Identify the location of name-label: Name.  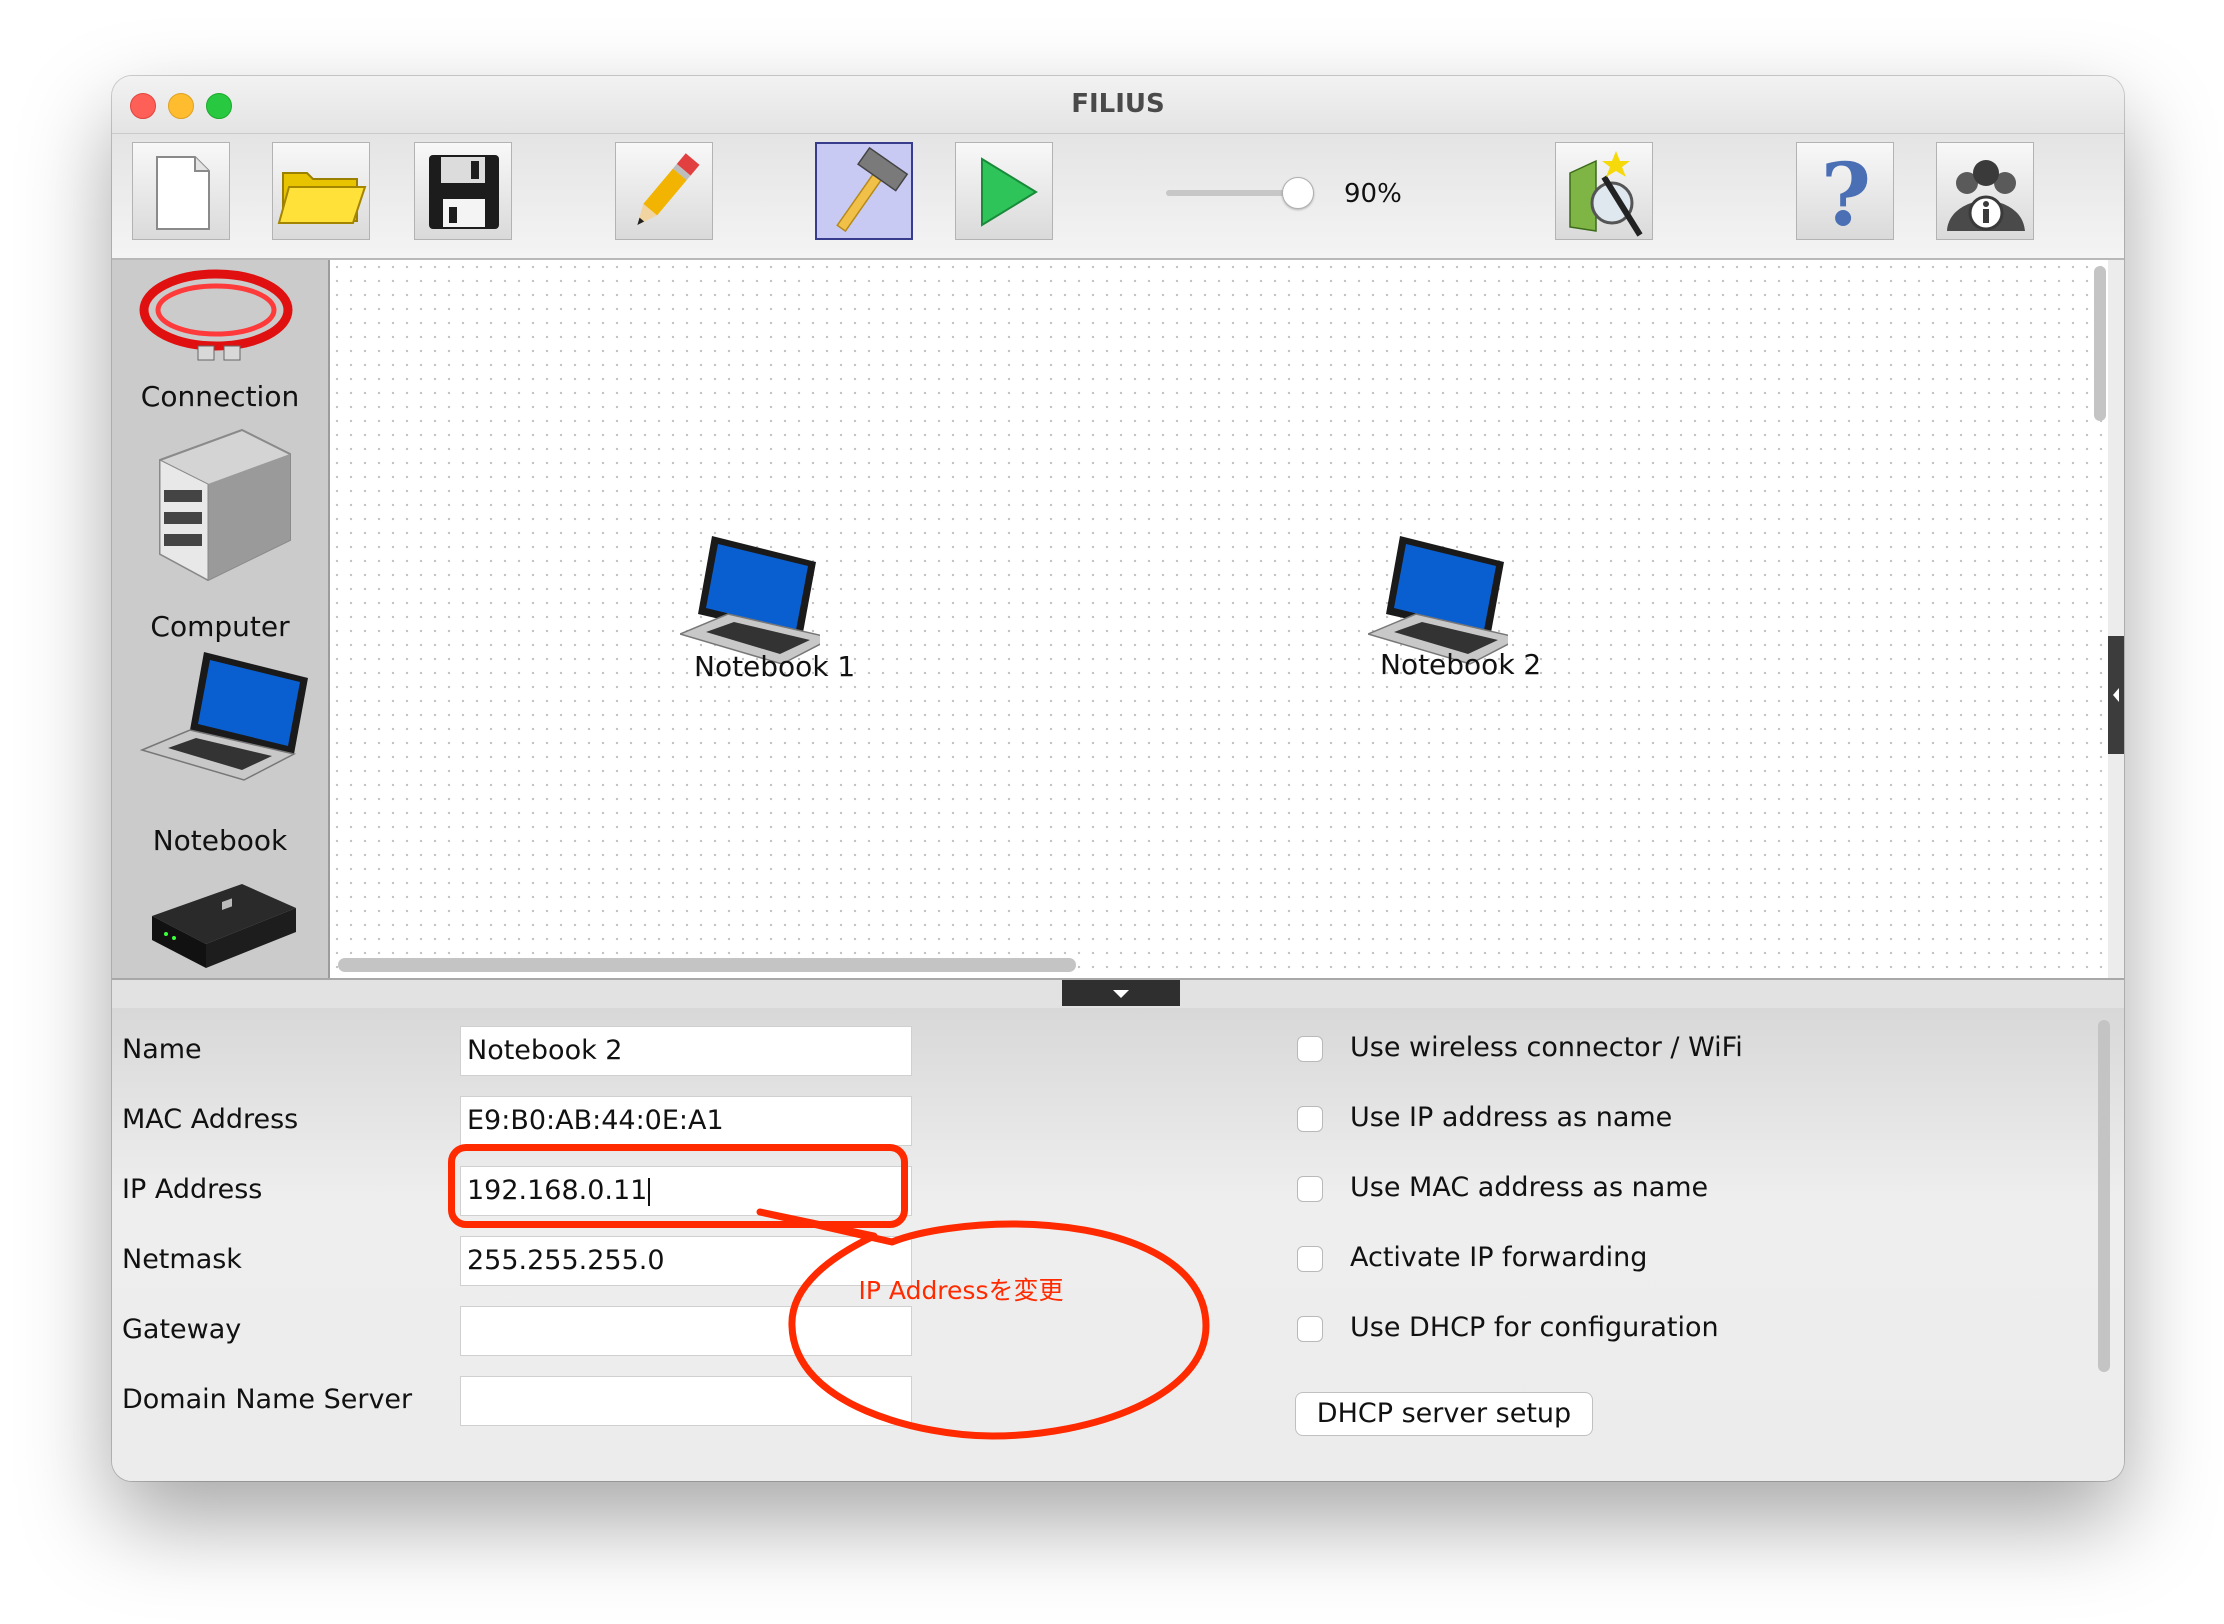
(162, 1049).